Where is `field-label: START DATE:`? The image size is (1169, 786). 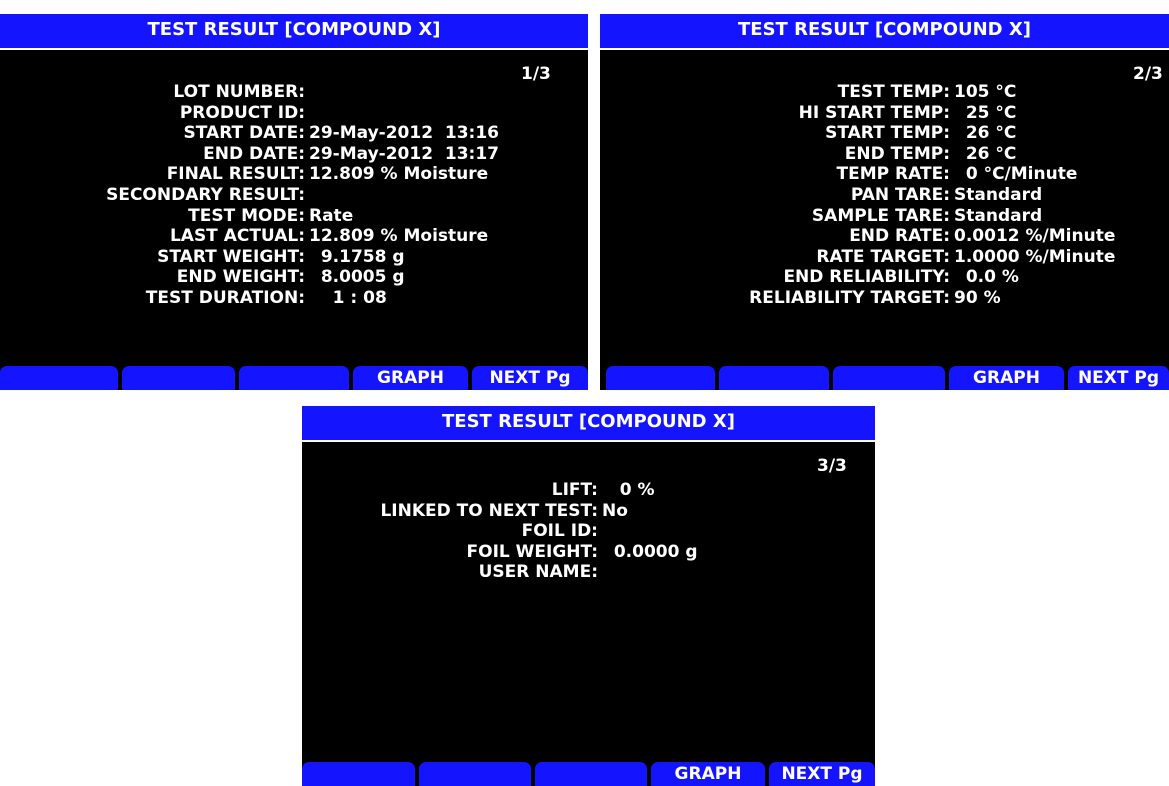
field-label: START DATE: is located at coordinates (244, 133).